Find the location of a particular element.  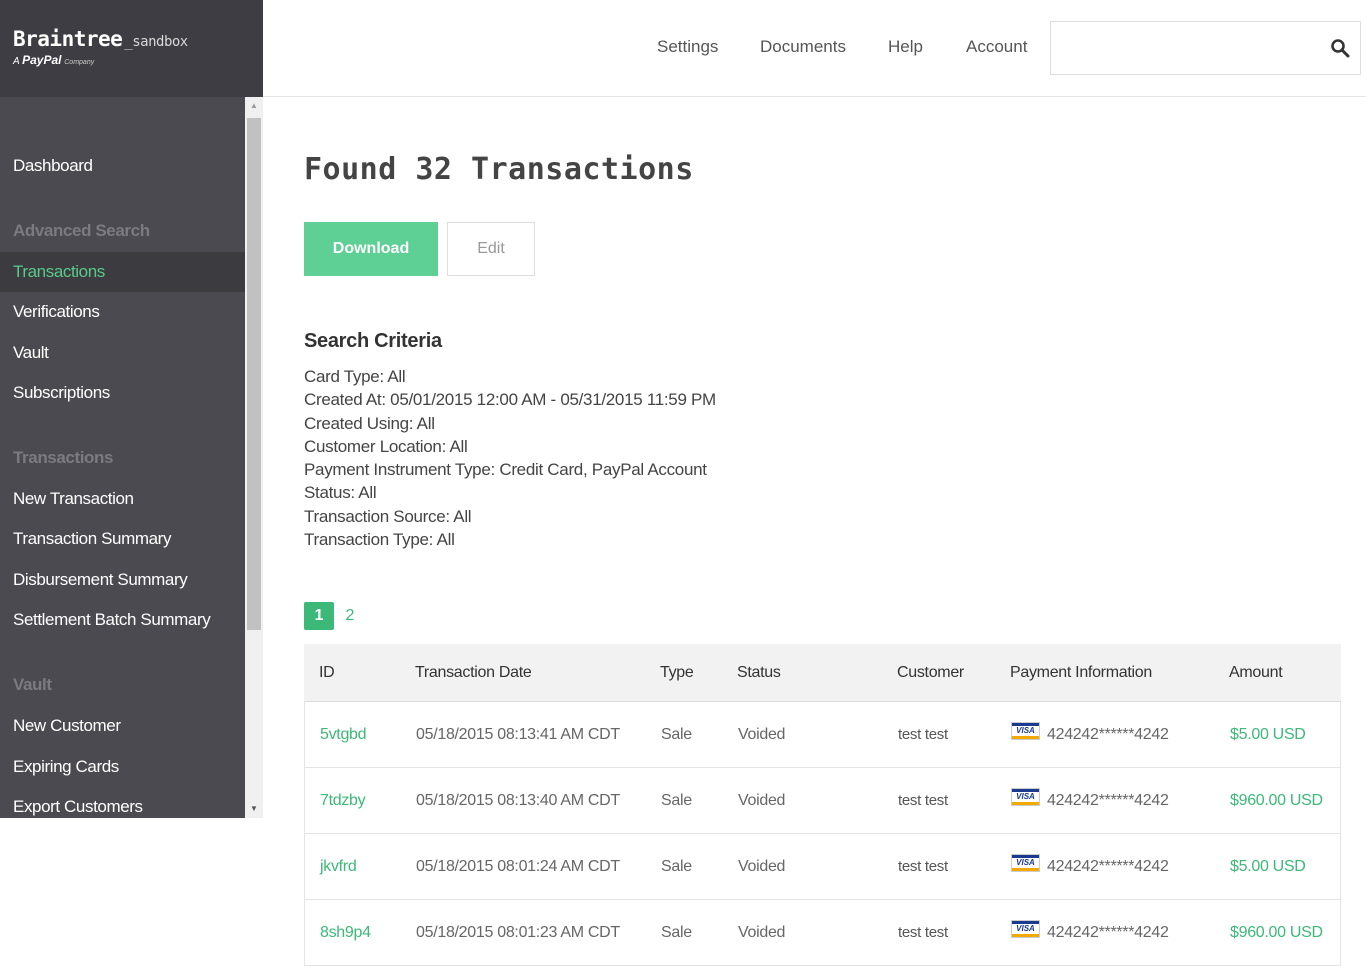

search-icon is located at coordinates (1340, 48).